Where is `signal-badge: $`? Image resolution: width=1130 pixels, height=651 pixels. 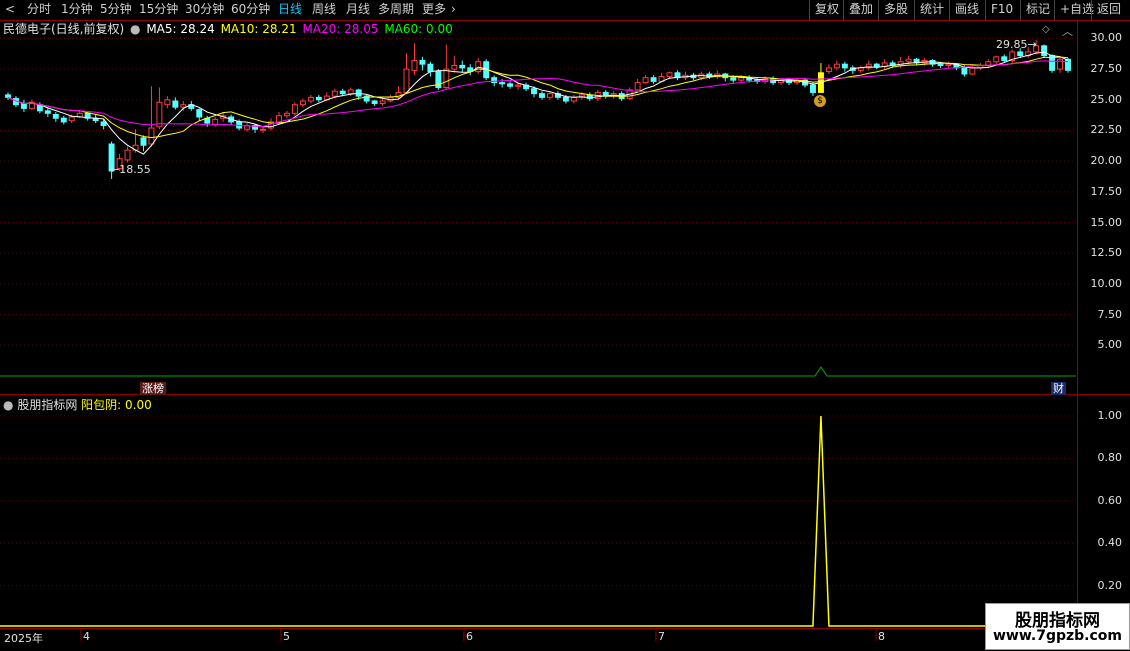 signal-badge: $ is located at coordinates (820, 101).